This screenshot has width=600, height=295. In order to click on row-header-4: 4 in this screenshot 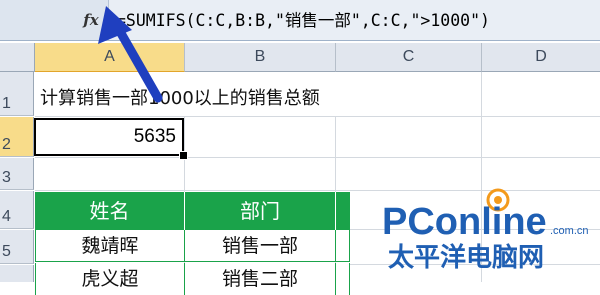, I will do `click(17, 210)`.